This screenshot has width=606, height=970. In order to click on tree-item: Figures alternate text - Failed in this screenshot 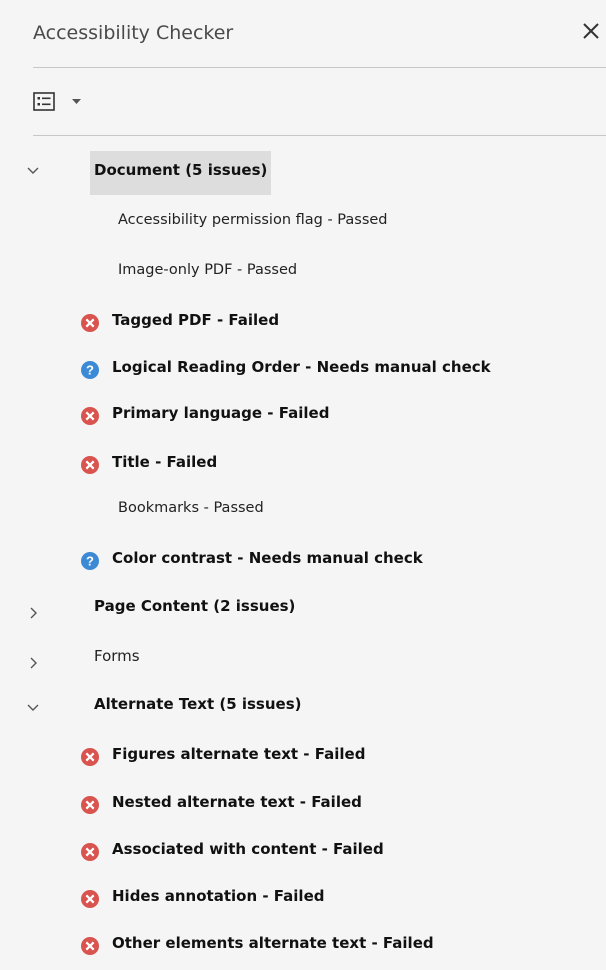, I will do `click(303, 757)`.